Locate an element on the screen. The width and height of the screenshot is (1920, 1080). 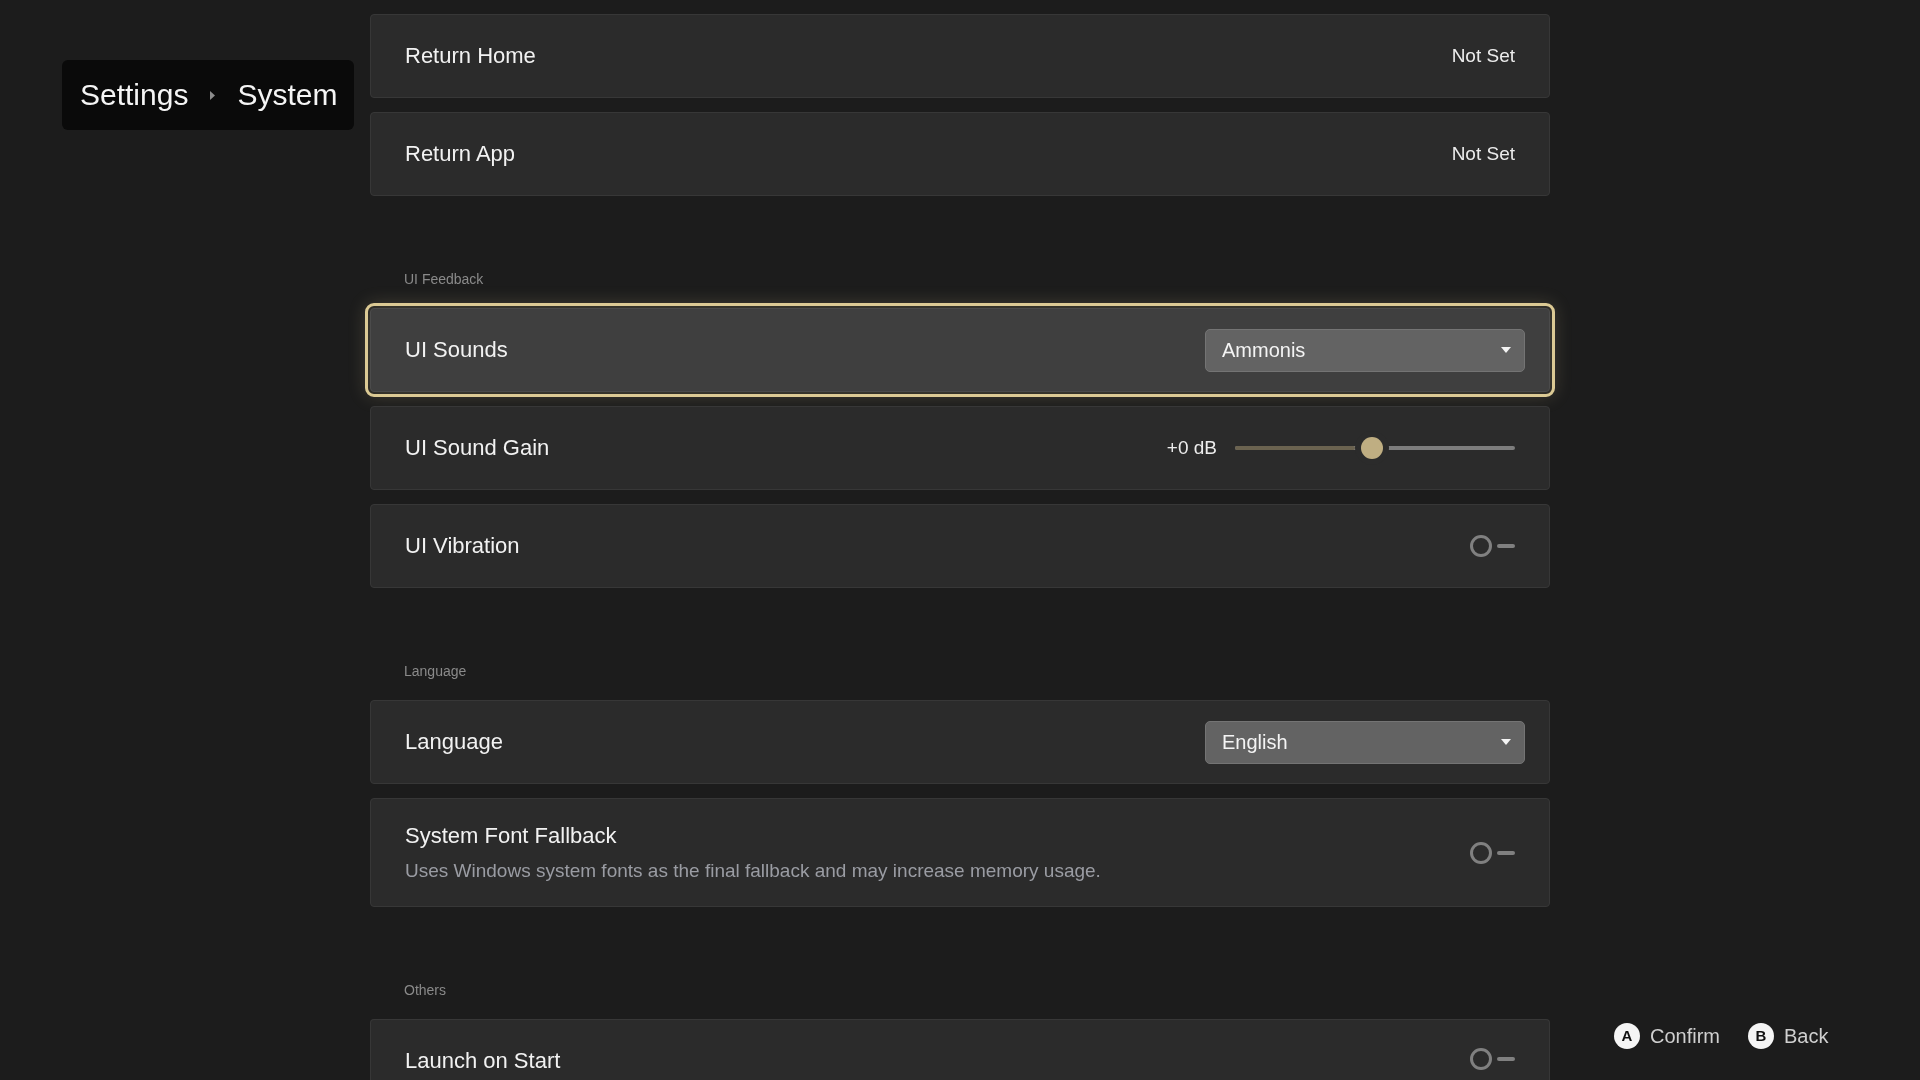
gain-reading: +0 dB is located at coordinates (1191, 447).